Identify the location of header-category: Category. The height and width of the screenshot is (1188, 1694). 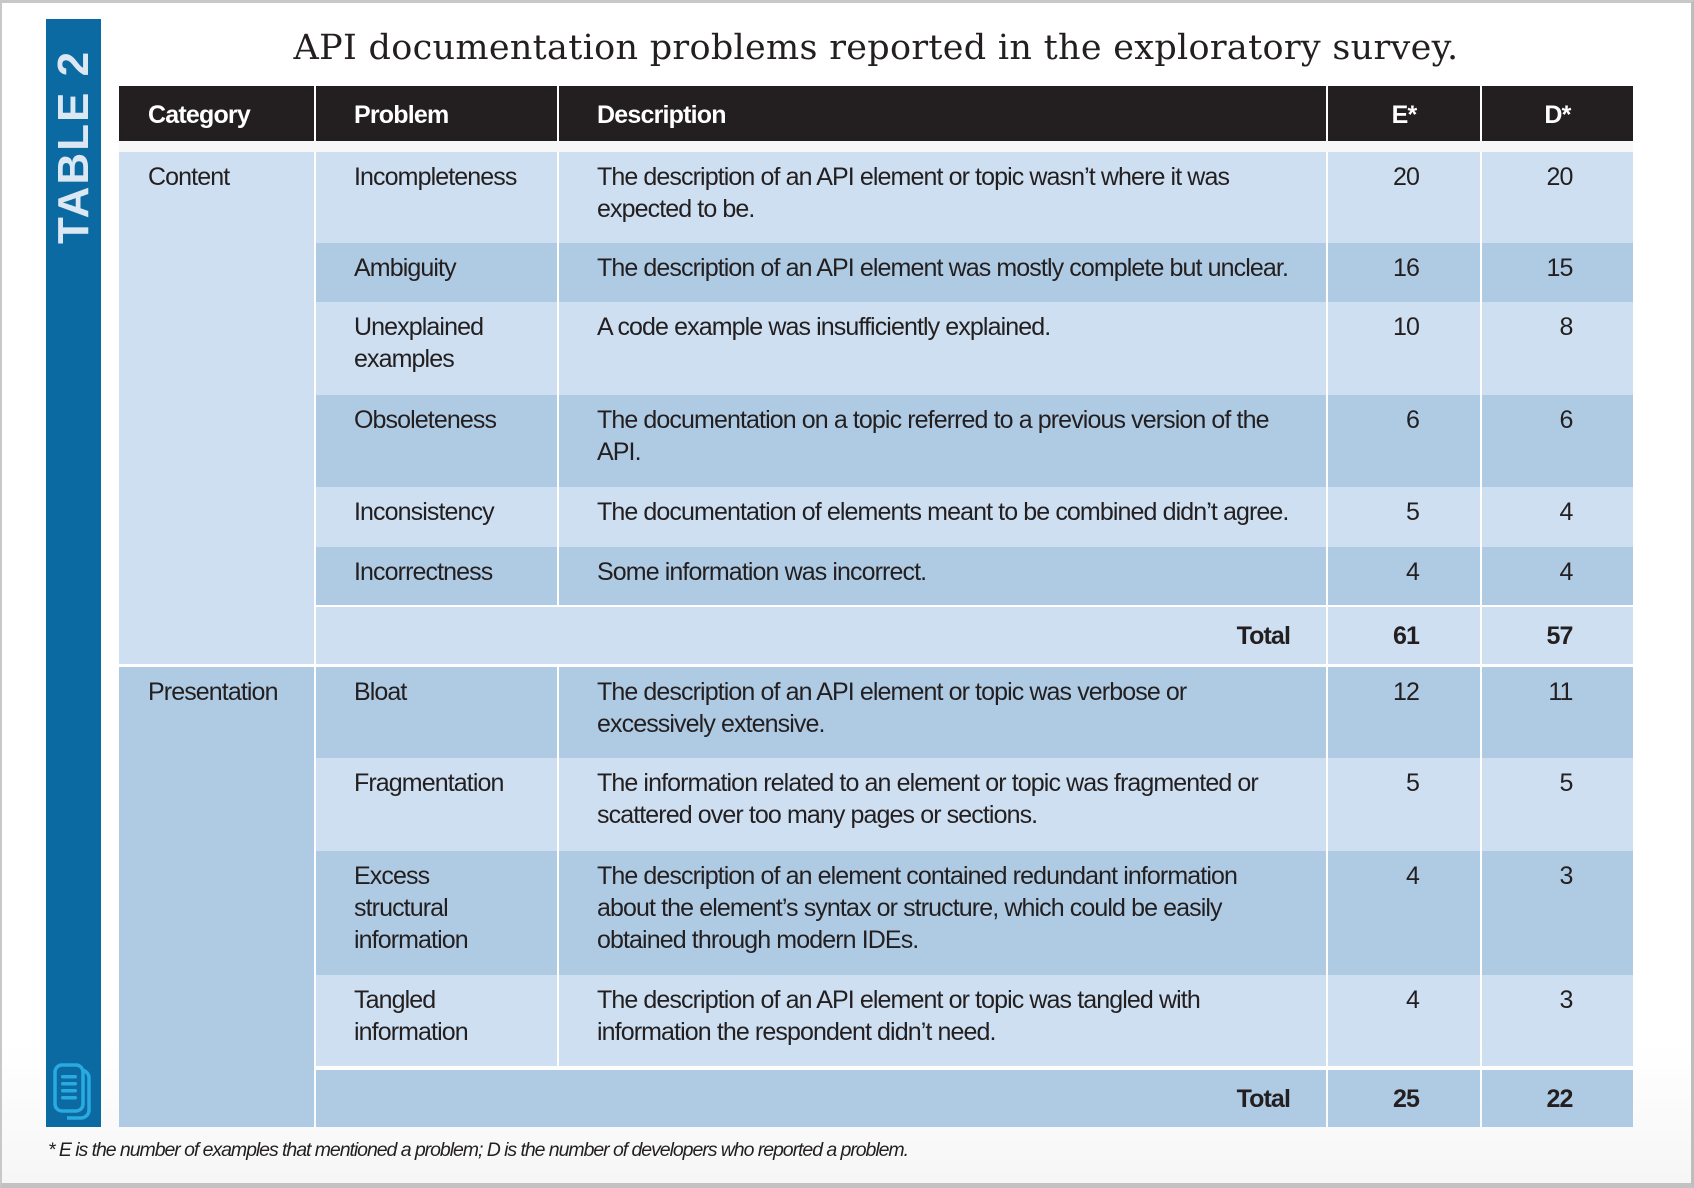
(216, 113).